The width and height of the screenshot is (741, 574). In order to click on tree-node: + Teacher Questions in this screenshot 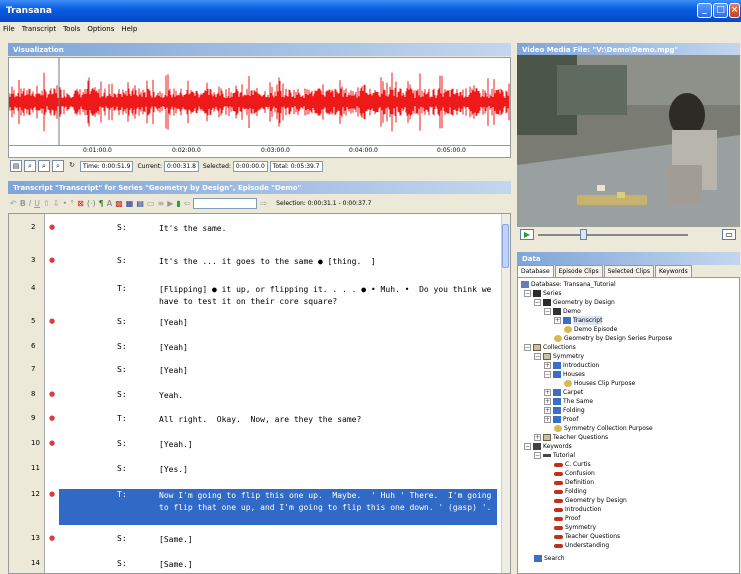, I will do `click(571, 437)`.